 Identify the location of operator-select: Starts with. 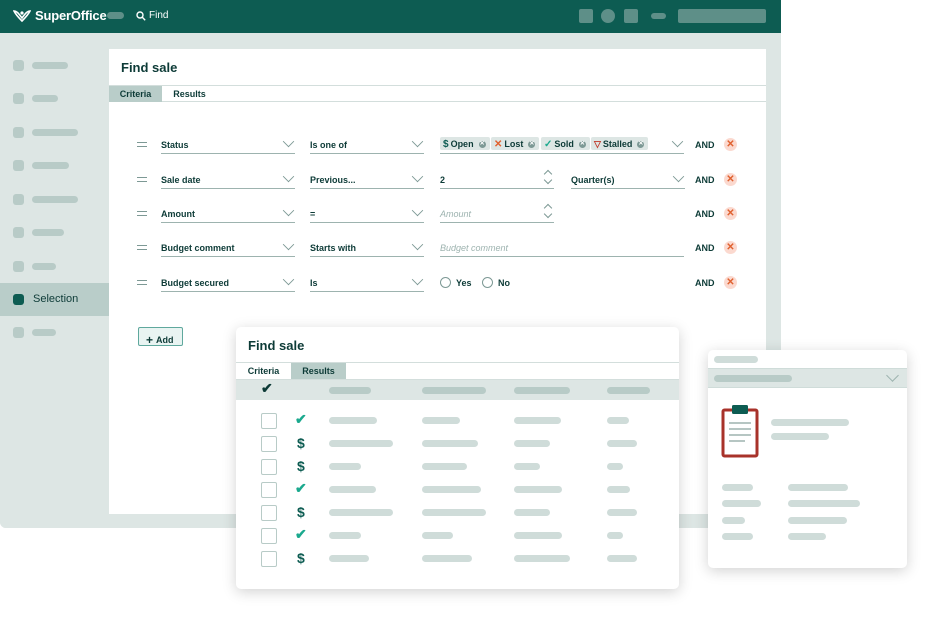
(367, 247).